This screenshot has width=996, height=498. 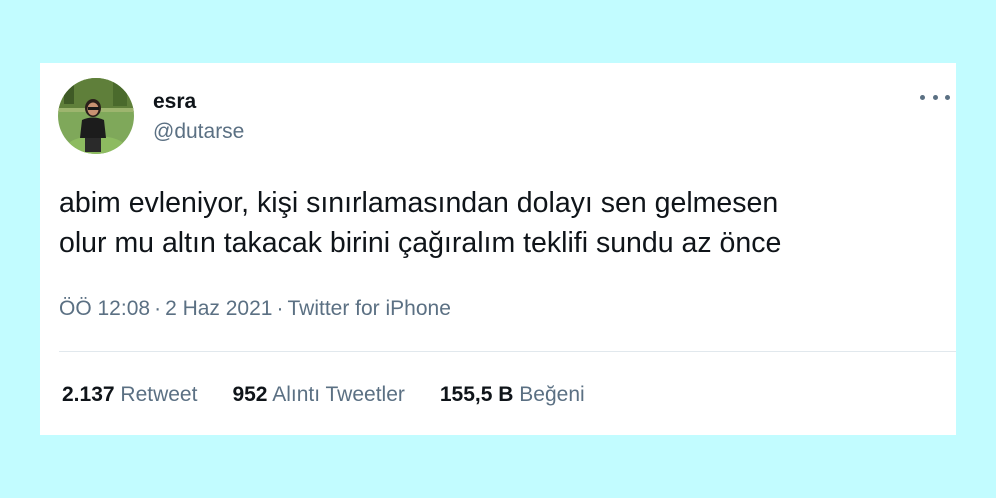 I want to click on like-label: Beğeni, so click(x=552, y=394).